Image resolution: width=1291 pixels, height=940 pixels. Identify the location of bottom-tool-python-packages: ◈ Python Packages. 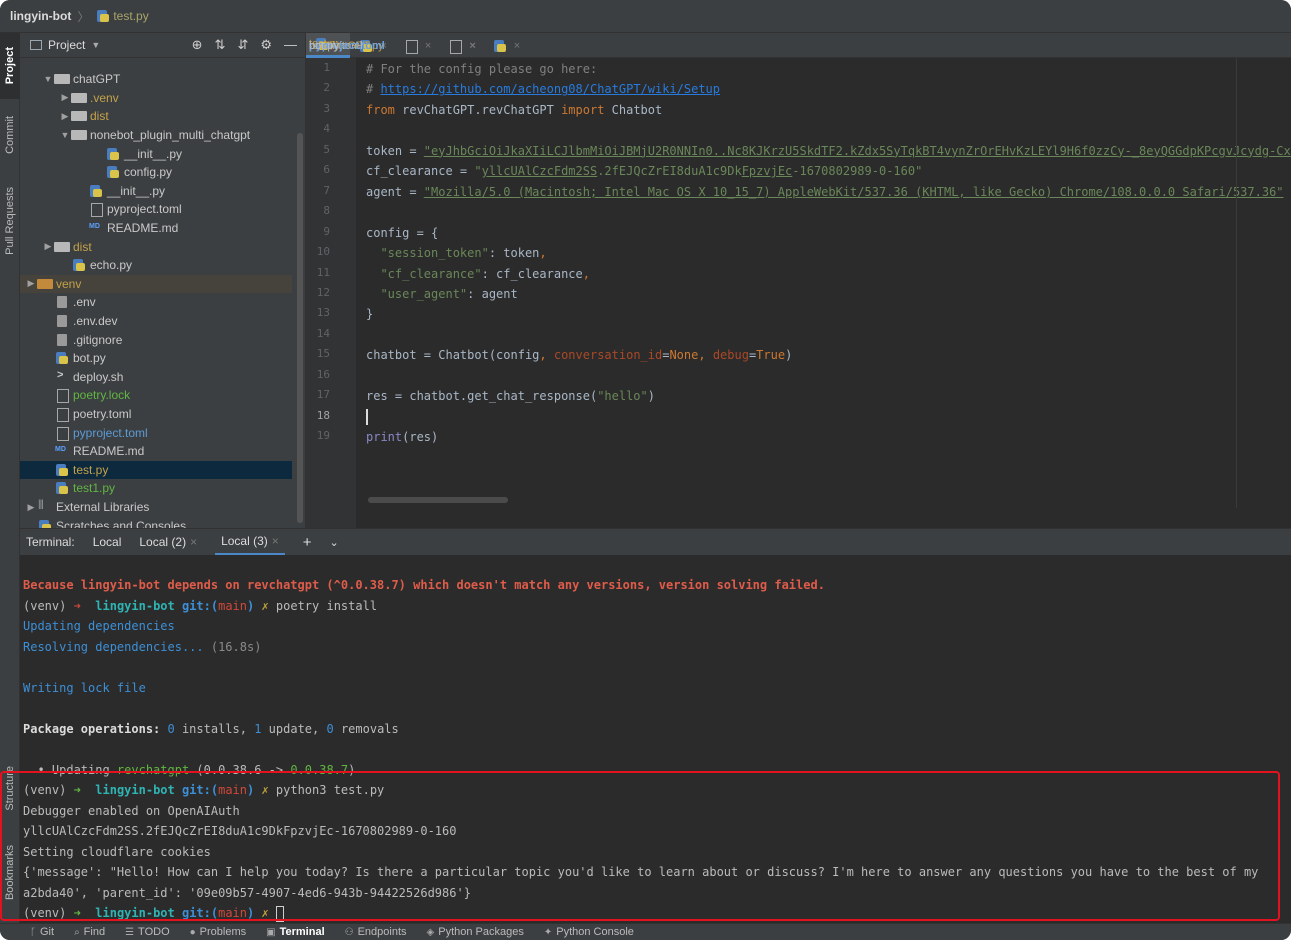
(475, 932).